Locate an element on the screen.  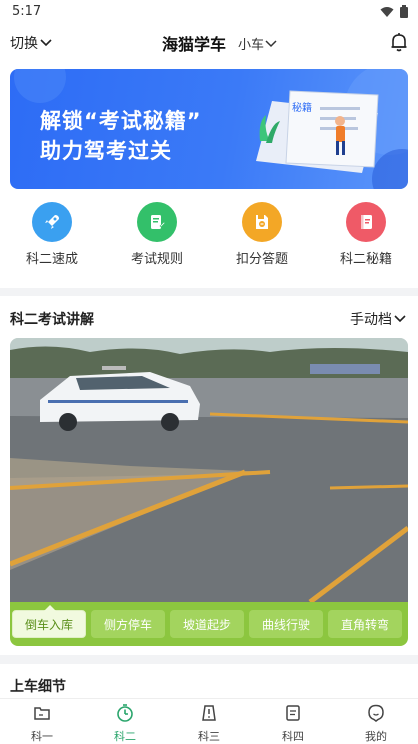
quick-action-exam-rules: 考试规则 is located at coordinates (157, 234).